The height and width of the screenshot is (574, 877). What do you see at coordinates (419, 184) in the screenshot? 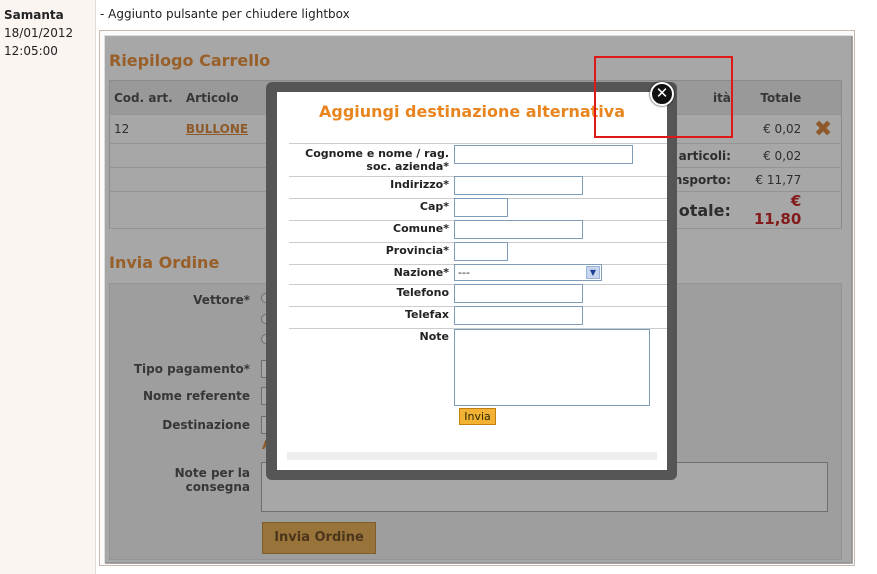
I see `indirizzo-label: Indirizzo*` at bounding box center [419, 184].